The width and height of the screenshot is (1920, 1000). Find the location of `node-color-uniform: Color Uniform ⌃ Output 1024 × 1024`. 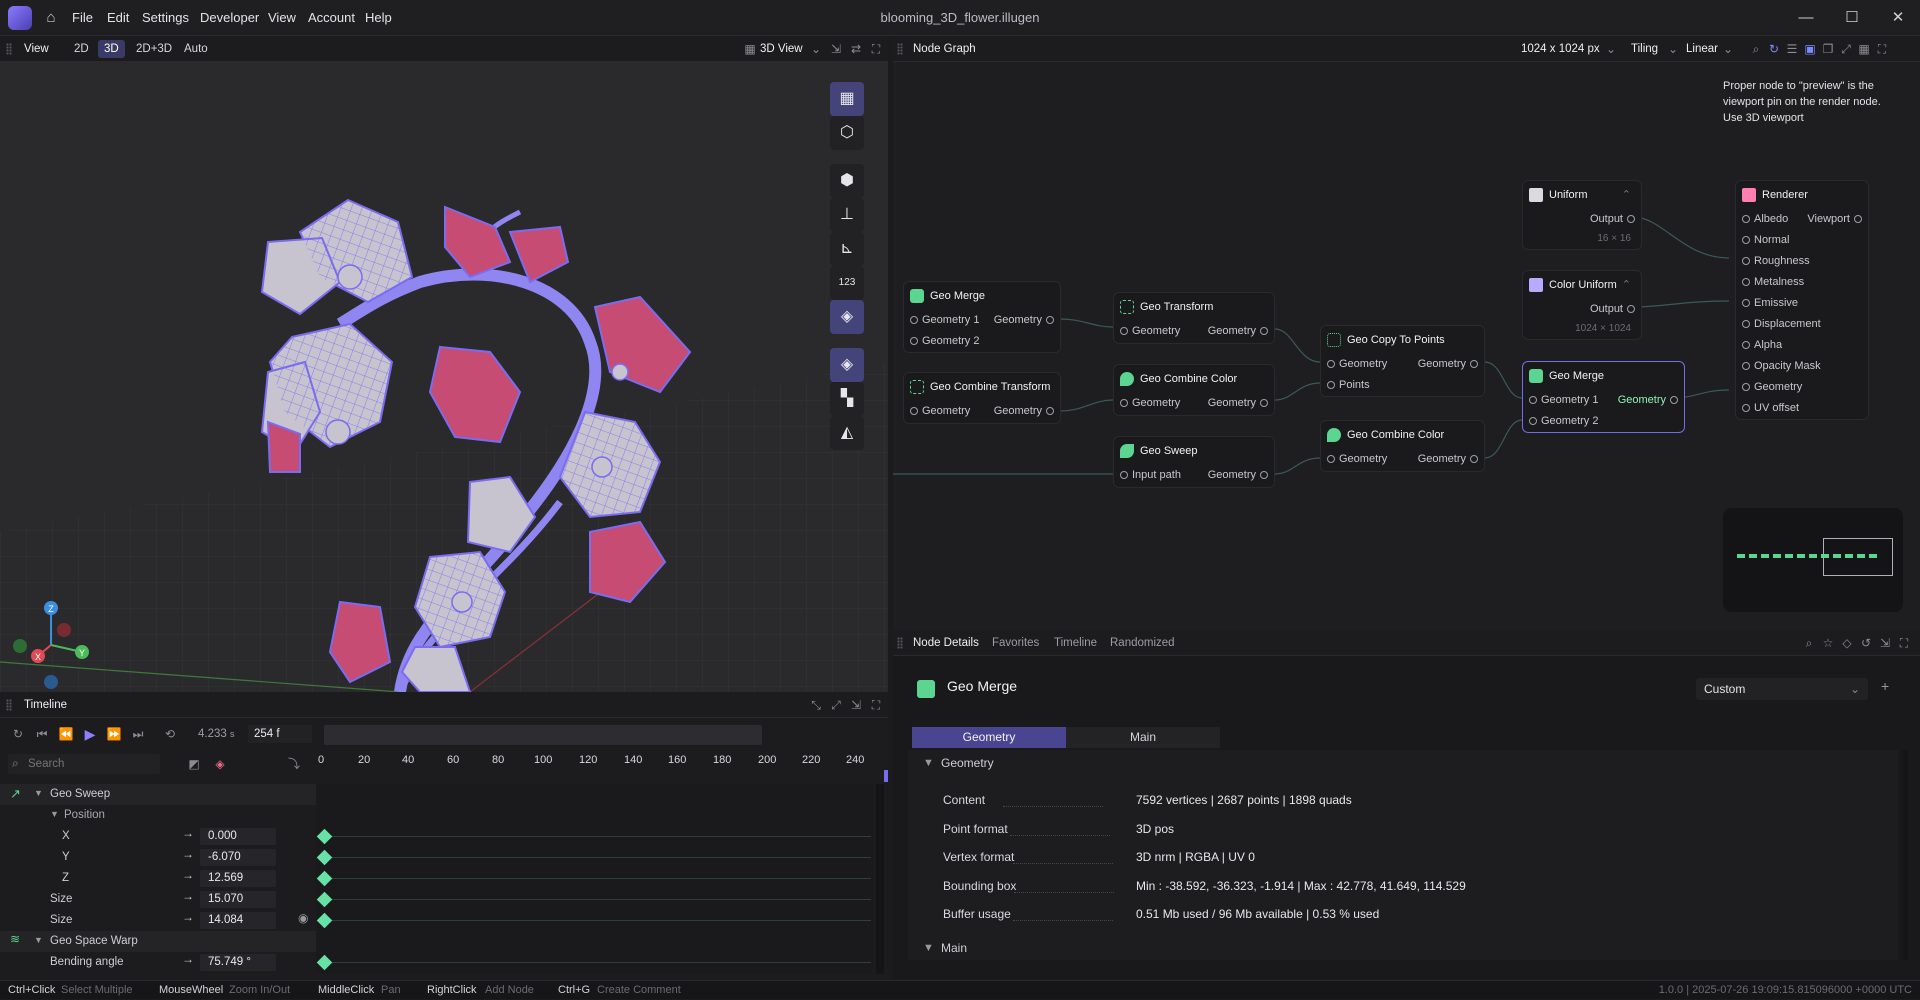

node-color-uniform: Color Uniform ⌃ Output 1024 × 1024 is located at coordinates (1582, 305).